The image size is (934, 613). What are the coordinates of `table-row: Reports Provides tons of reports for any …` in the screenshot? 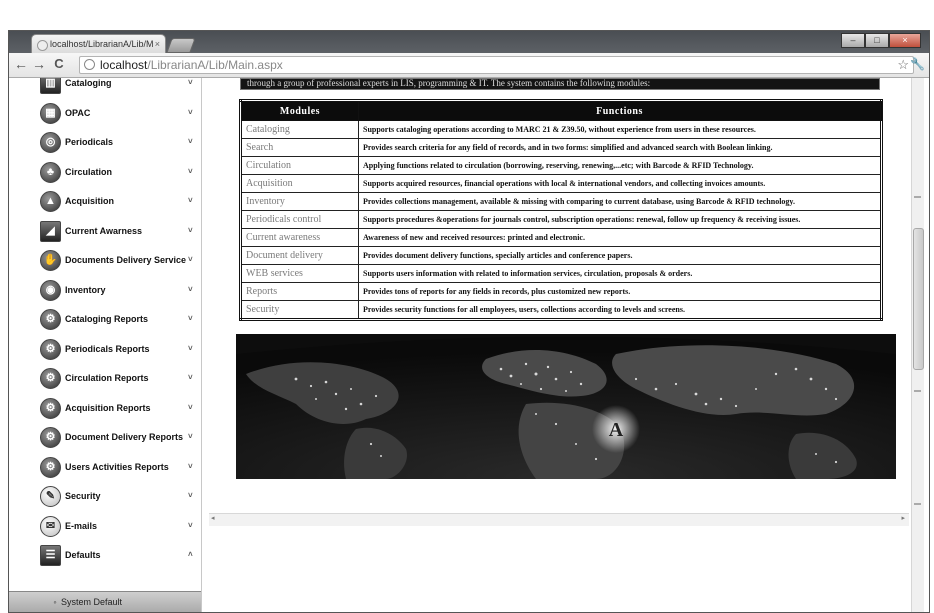 It's located at (561, 291).